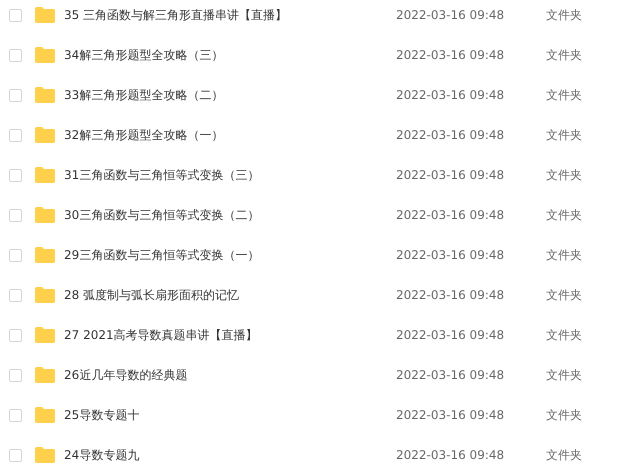 The image size is (635, 466). Describe the element at coordinates (229, 375) in the screenshot. I see `file-name: 26近几年导数的经典题` at that location.